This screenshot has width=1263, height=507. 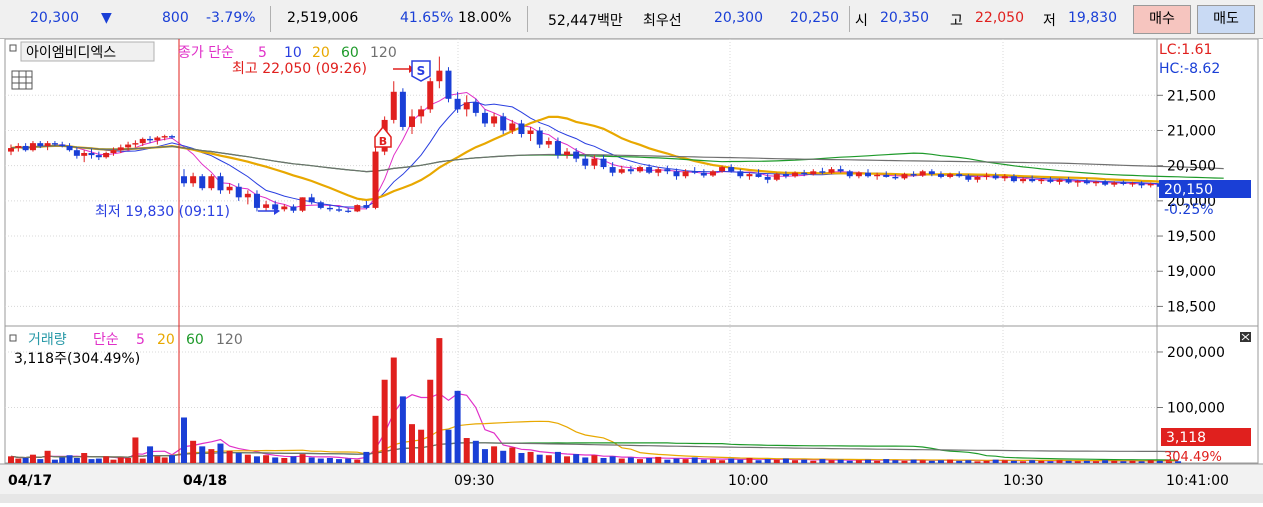 I want to click on low-annotation: 최저 19,830 (09:11), so click(x=162, y=212).